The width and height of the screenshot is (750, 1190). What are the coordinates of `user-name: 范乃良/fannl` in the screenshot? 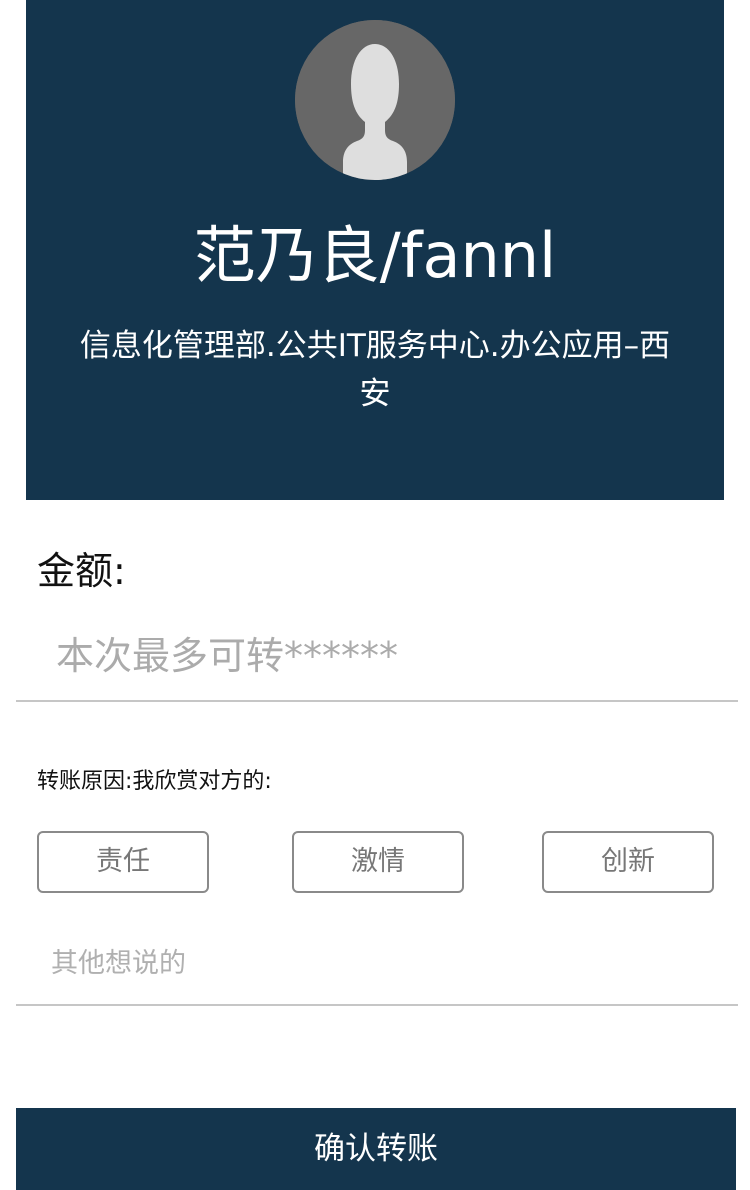 It's located at (375, 255).